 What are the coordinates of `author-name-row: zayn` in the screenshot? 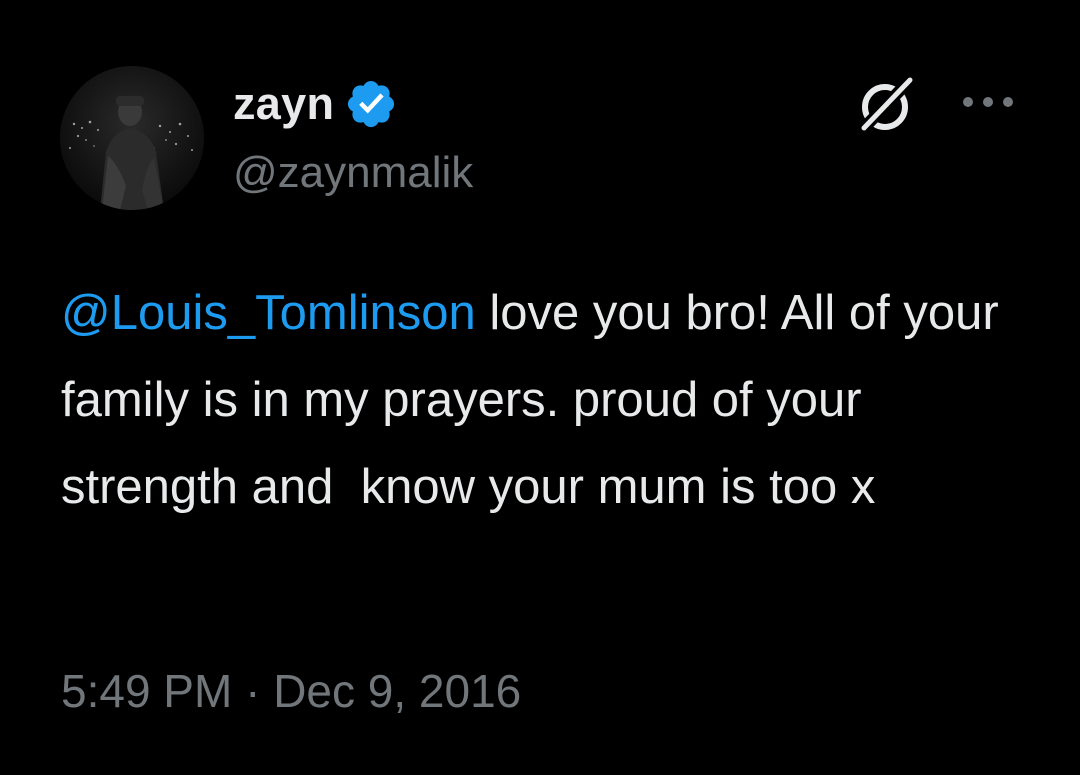 It's located at (315, 104).